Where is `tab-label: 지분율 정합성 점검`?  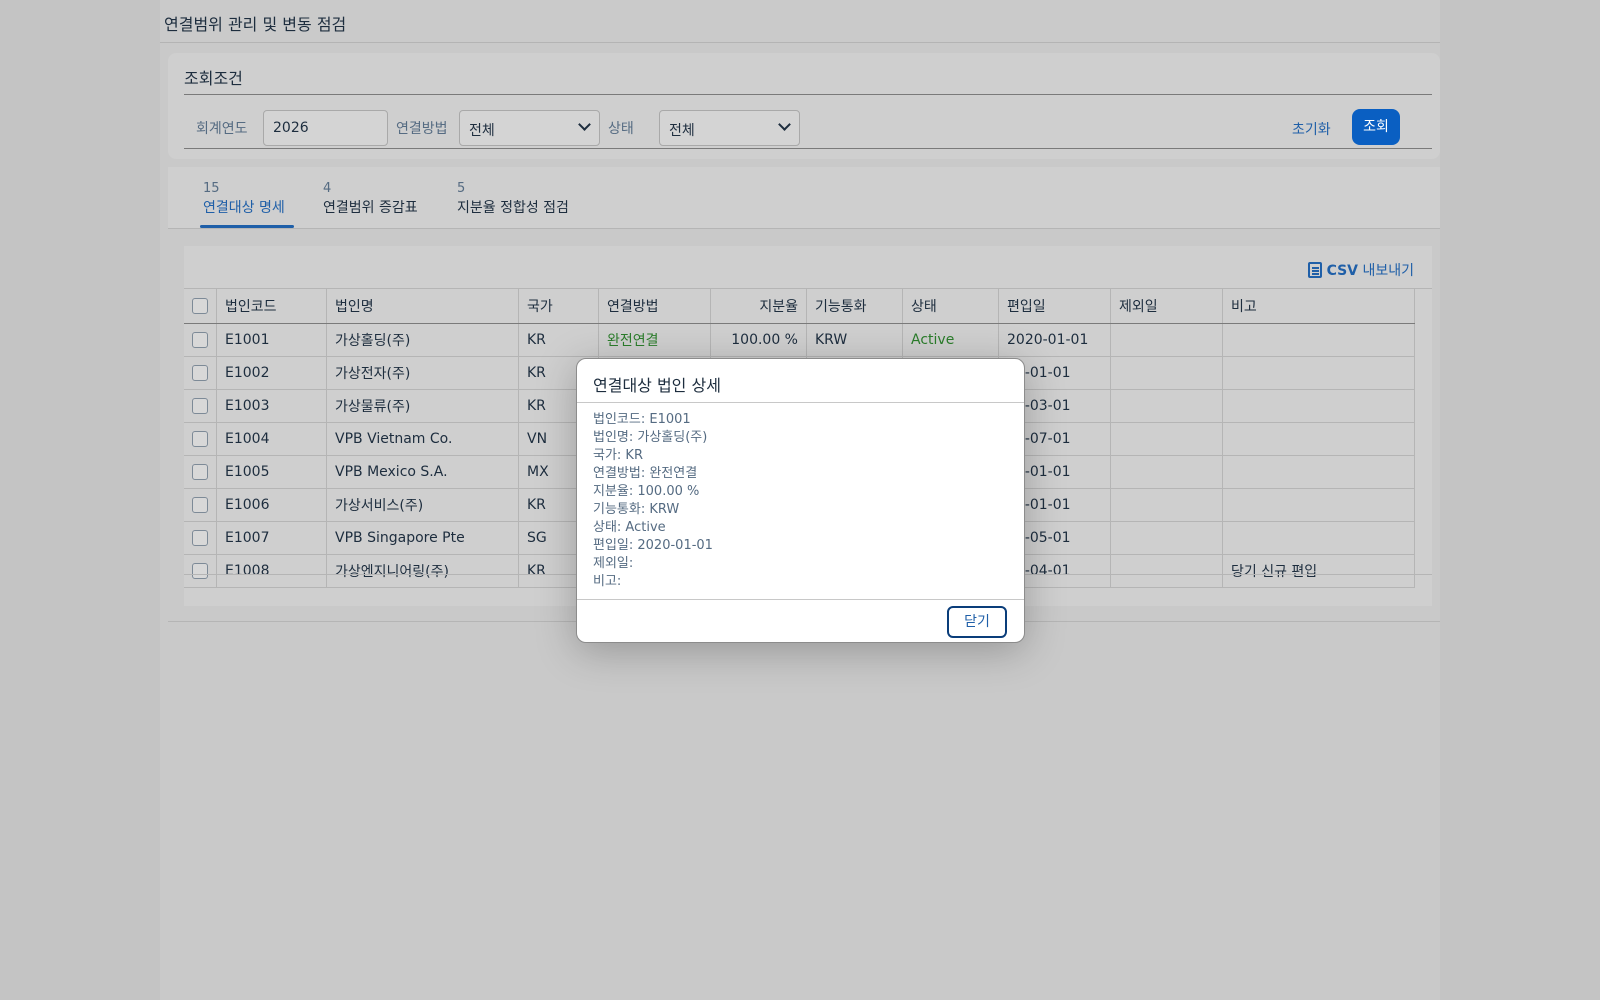 tab-label: 지분율 정합성 점검 is located at coordinates (513, 208).